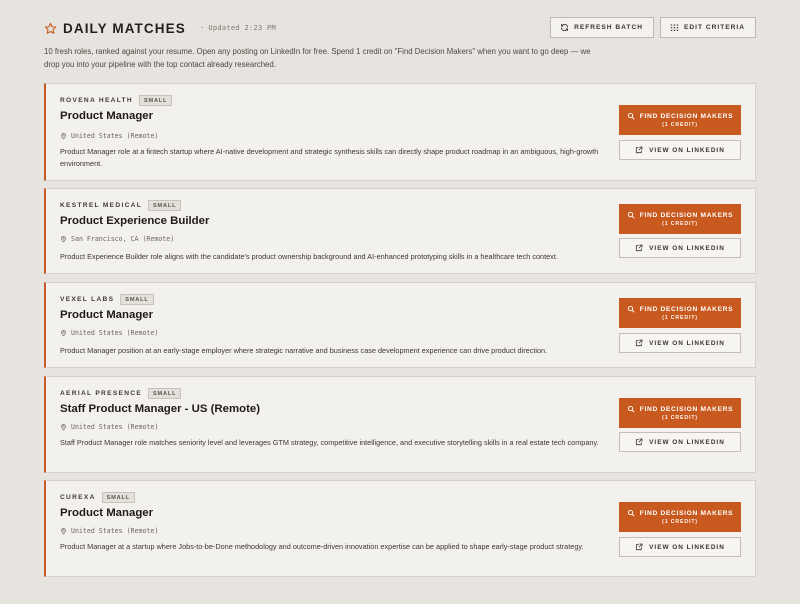  Describe the element at coordinates (87, 299) in the screenshot. I see `company-name: VEXEL LABS` at that location.